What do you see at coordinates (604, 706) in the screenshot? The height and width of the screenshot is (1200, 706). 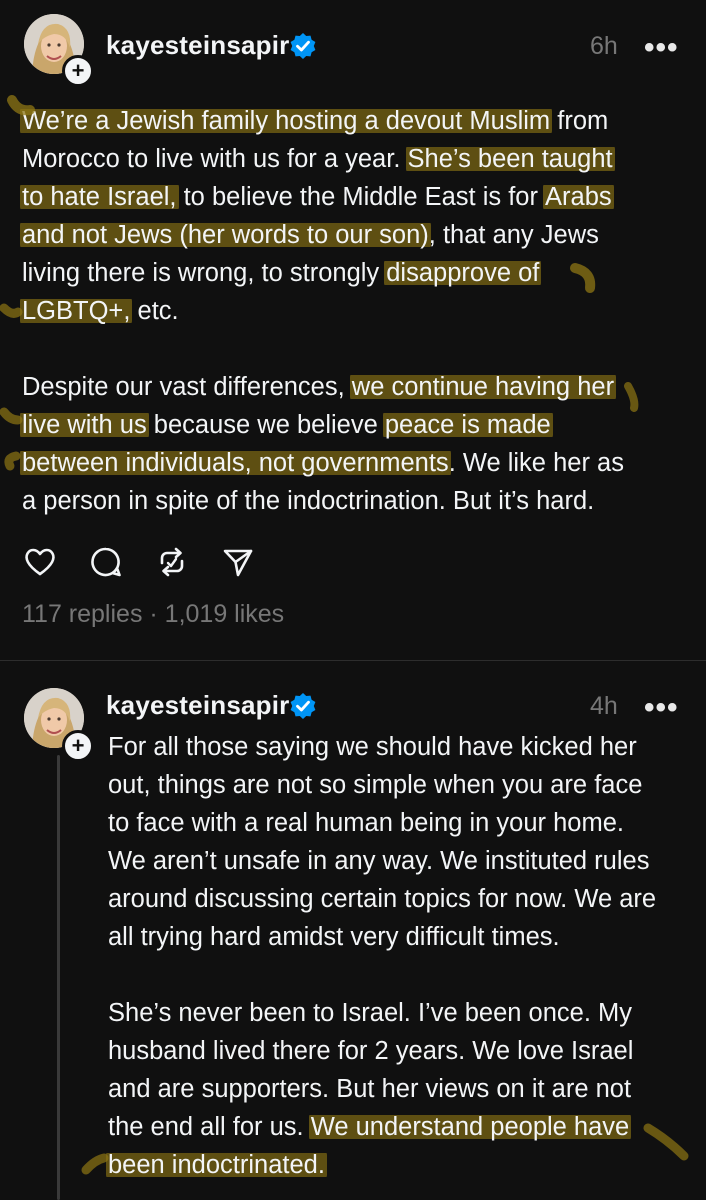 I see `post-timestamp: 4h` at bounding box center [604, 706].